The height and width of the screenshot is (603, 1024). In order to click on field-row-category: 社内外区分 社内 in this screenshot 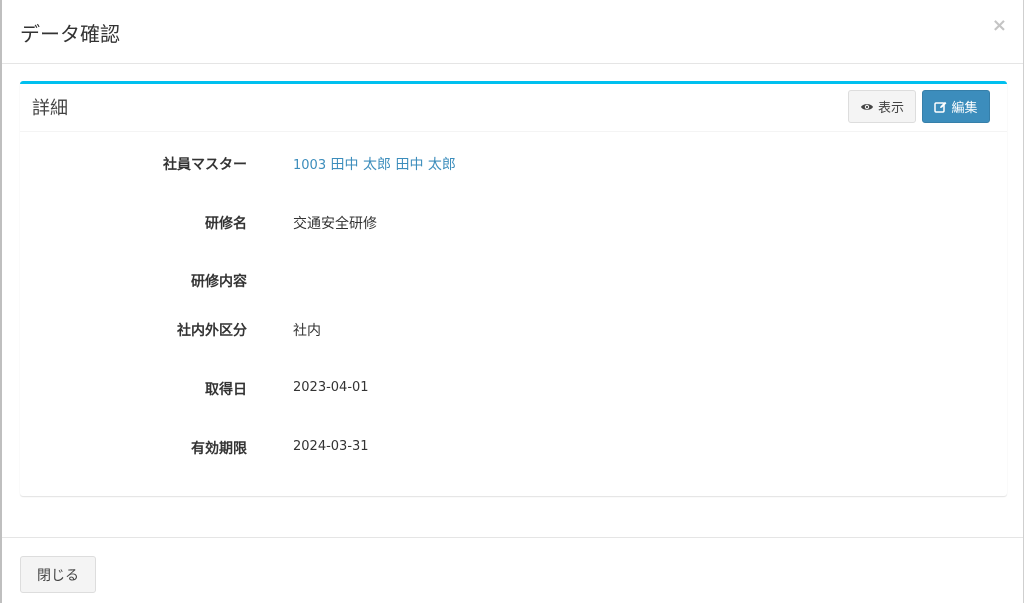, I will do `click(513, 331)`.